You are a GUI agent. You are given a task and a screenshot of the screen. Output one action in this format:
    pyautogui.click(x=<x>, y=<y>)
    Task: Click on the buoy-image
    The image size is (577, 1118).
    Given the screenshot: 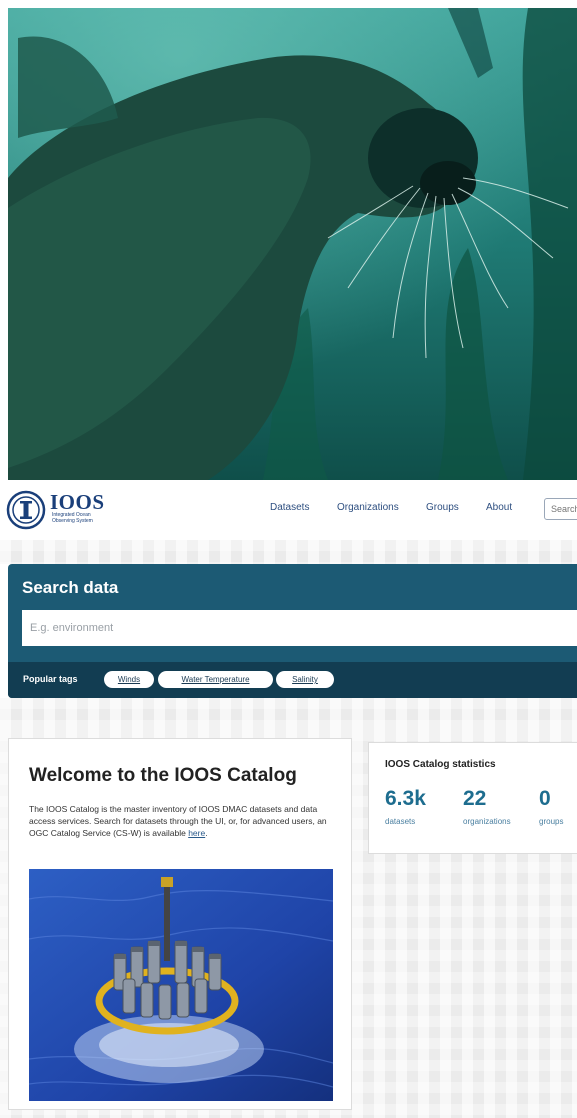 What is the action you would take?
    pyautogui.click(x=181, y=985)
    